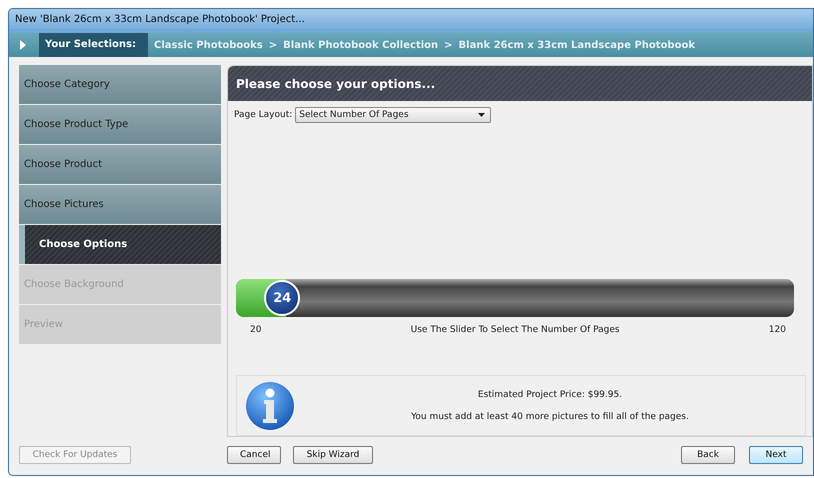 The height and width of the screenshot is (478, 814). What do you see at coordinates (708, 455) in the screenshot?
I see `footer-button: Back` at bounding box center [708, 455].